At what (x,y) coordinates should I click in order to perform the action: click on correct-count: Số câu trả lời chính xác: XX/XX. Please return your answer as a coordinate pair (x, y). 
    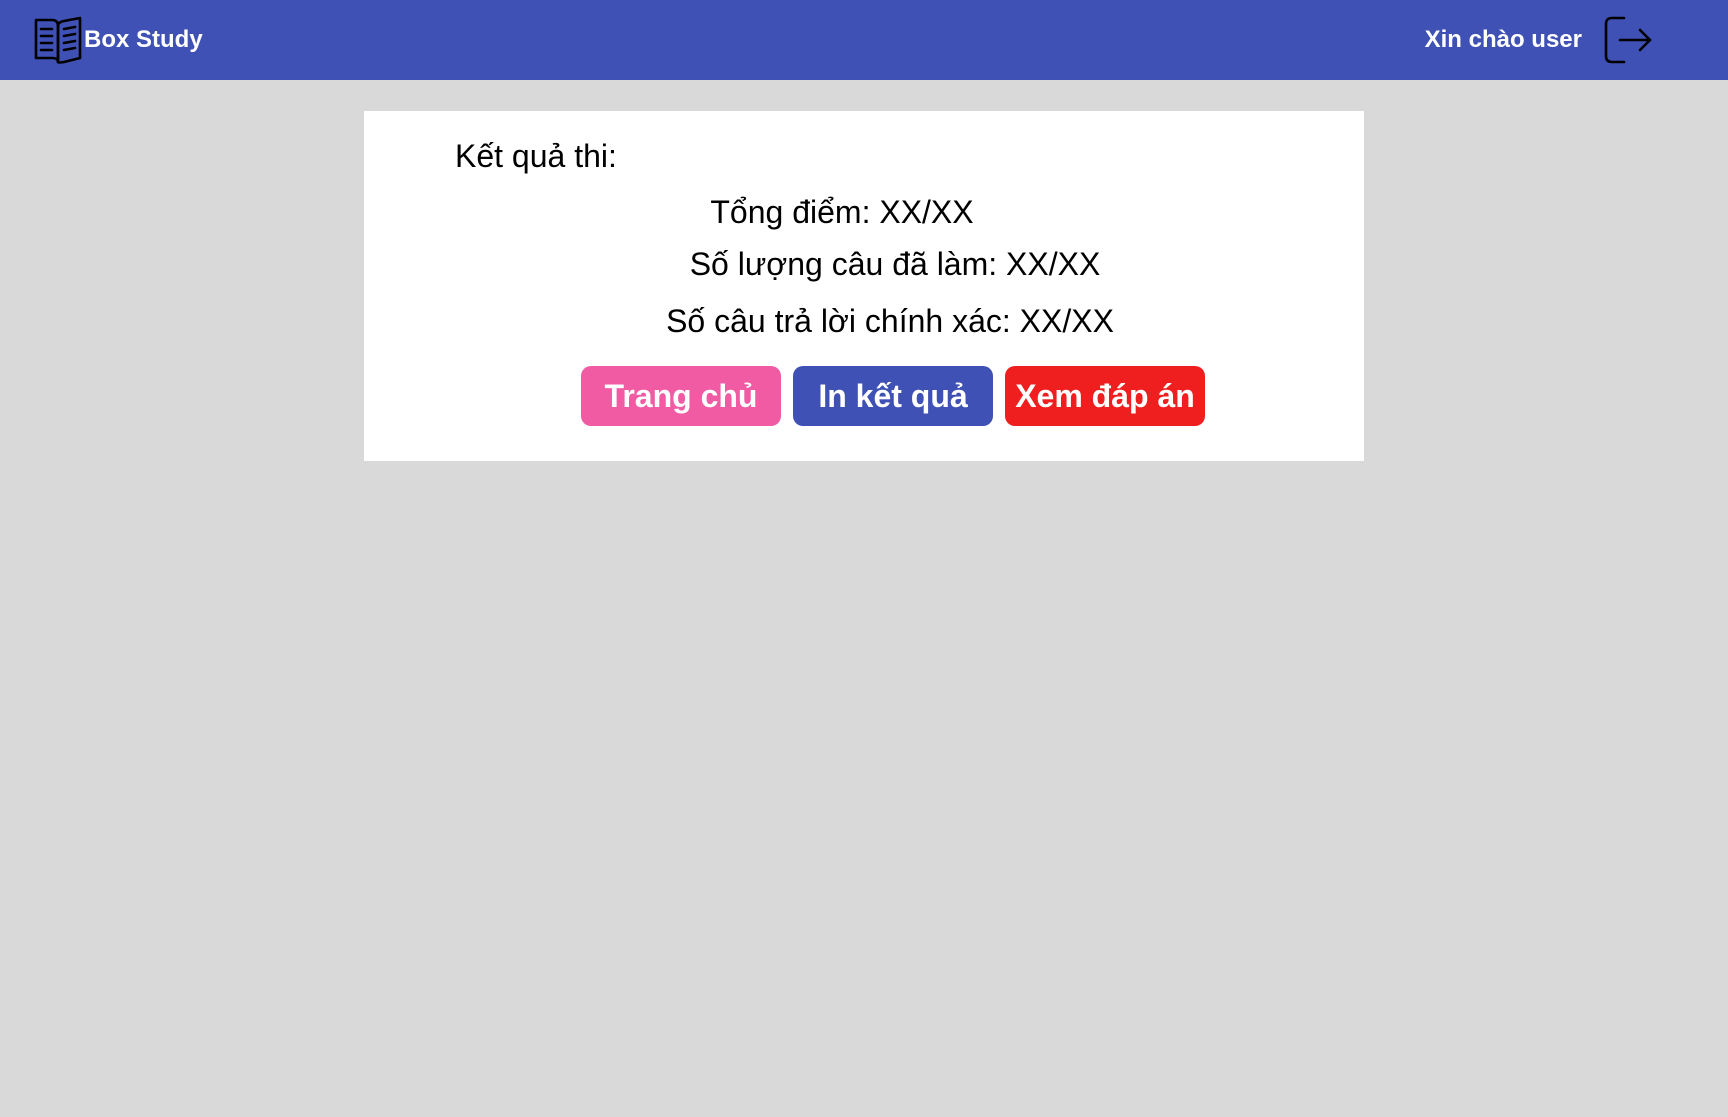
    Looking at the image, I should click on (890, 321).